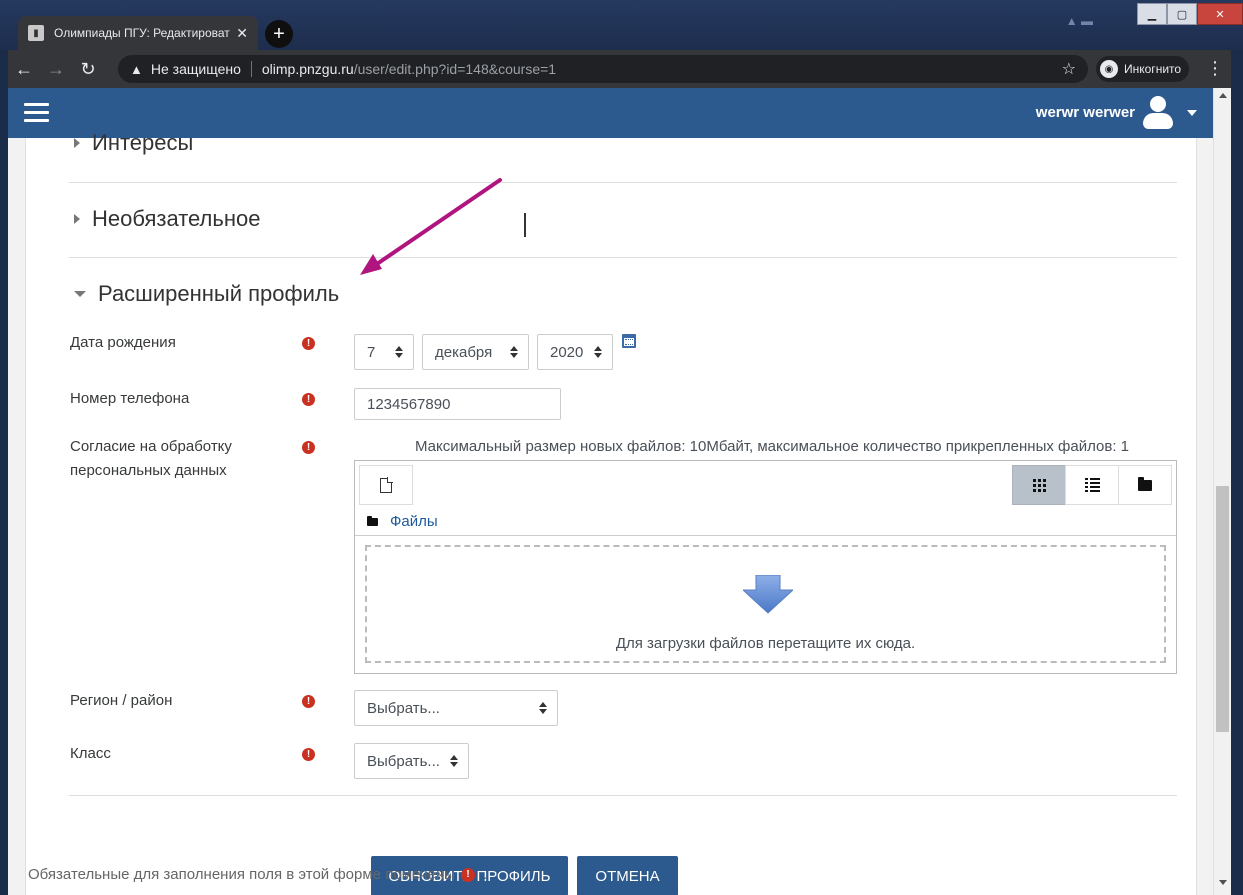 The width and height of the screenshot is (1243, 895). I want to click on omnibox-separator, so click(251, 69).